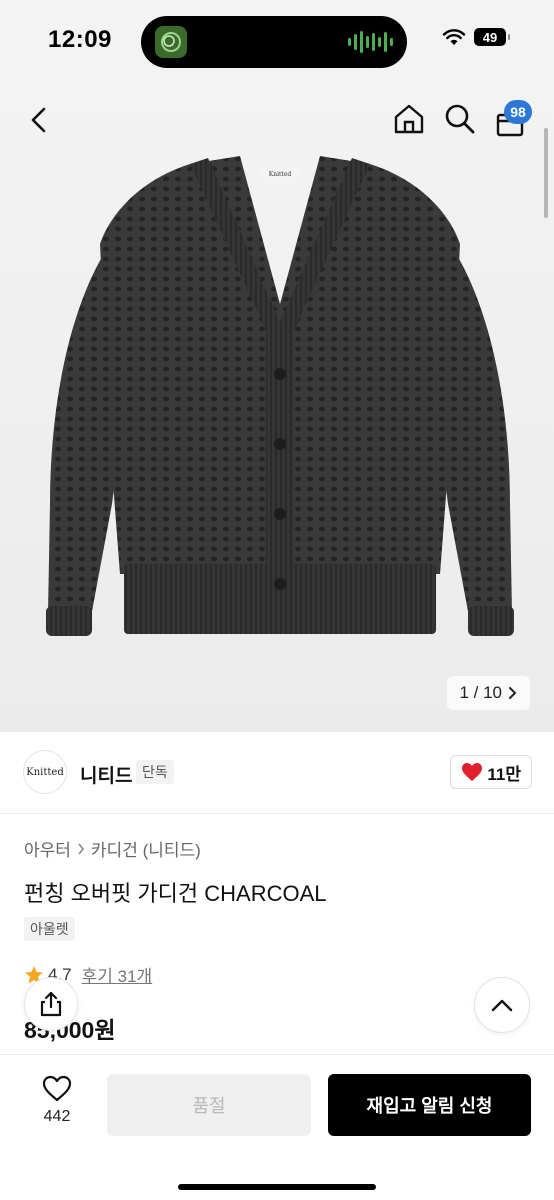 This screenshot has width=554, height=1200. I want to click on brand-like-count: 11만, so click(504, 774).